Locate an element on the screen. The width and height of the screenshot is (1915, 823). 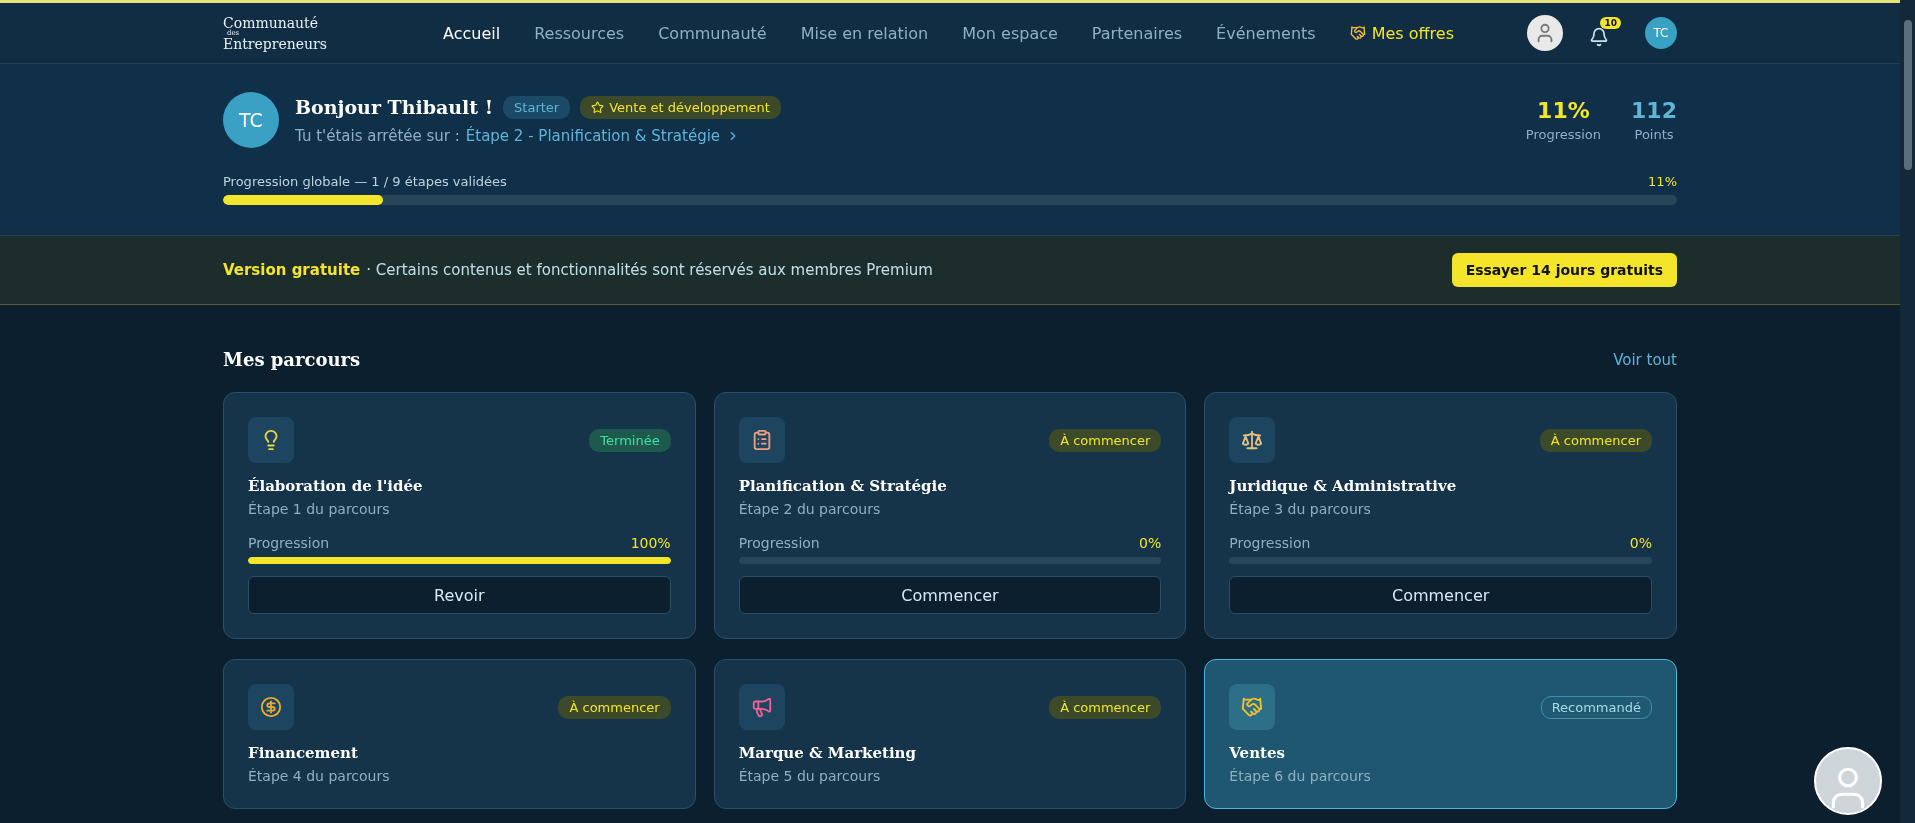
card-button: Revoir is located at coordinates (459, 595).